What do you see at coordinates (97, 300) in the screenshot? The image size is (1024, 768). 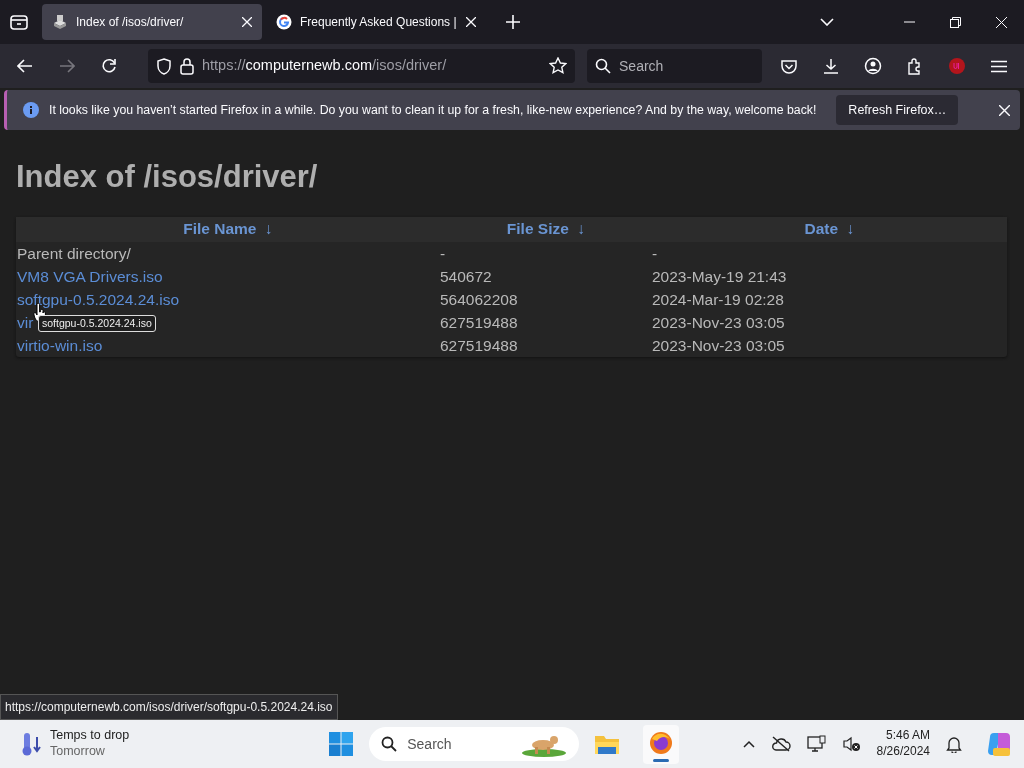 I see `file-link: softgpu-0.5.2024.24.iso` at bounding box center [97, 300].